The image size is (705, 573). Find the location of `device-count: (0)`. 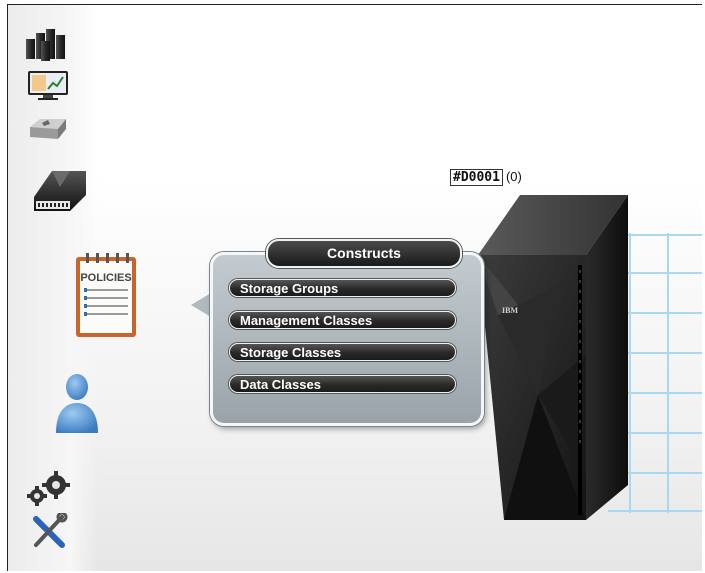

device-count: (0) is located at coordinates (513, 176).